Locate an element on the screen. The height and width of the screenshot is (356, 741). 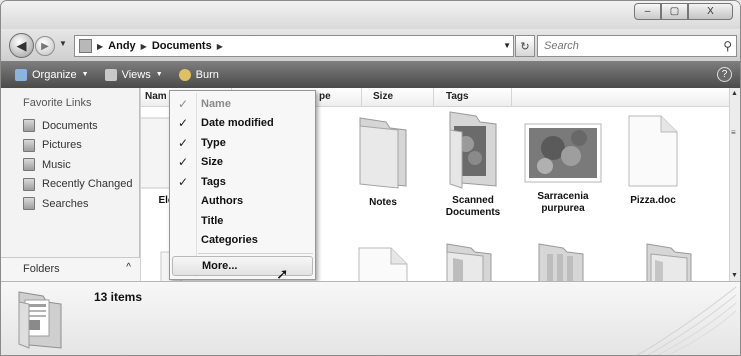
address-row: ◀ ▶ ▼ ▶ Andy ▶ Documents ▶ ▼ ↻ ⚲ is located at coordinates (370, 45).